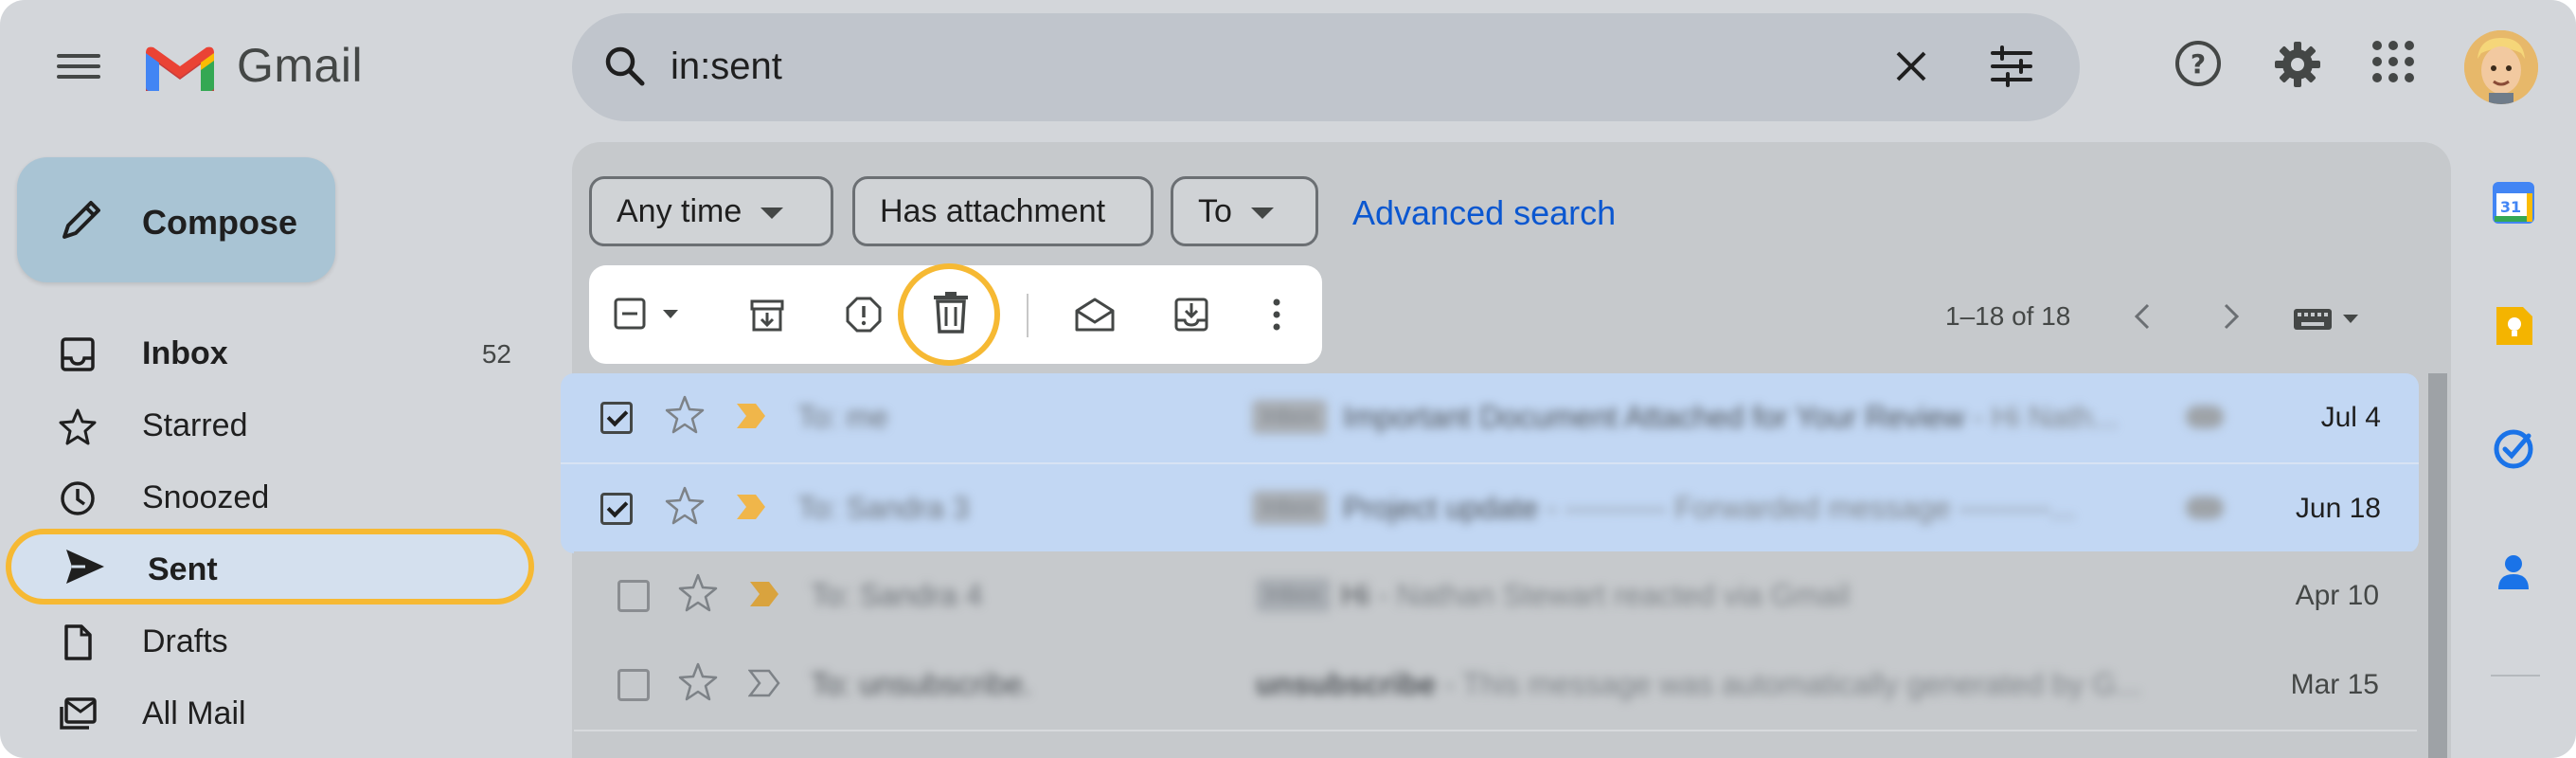 Image resolution: width=2576 pixels, height=758 pixels. I want to click on sidebar-item-all-mail: All Mail, so click(265, 713).